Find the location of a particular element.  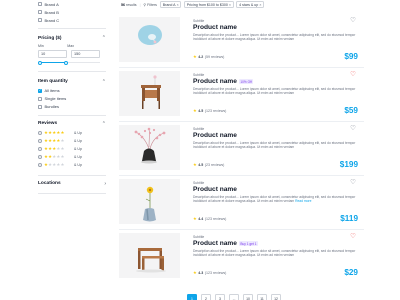

page-button: 11 is located at coordinates (262, 297).